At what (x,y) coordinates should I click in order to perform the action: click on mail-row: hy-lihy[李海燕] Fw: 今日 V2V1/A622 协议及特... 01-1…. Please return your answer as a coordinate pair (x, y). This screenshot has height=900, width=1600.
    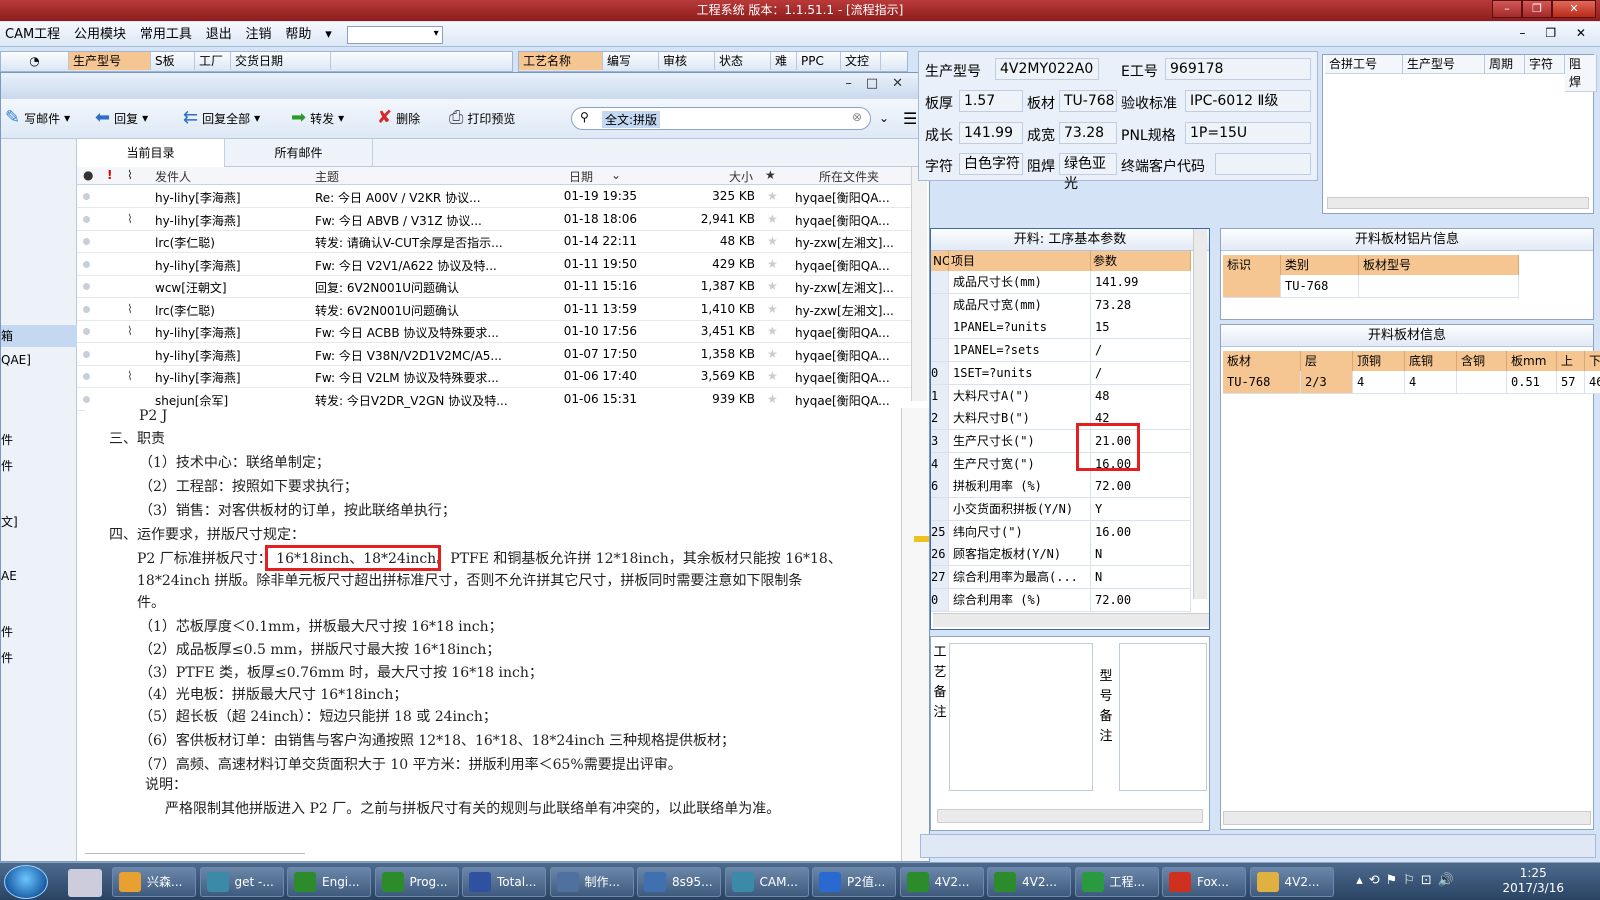
    Looking at the image, I should click on (494, 264).